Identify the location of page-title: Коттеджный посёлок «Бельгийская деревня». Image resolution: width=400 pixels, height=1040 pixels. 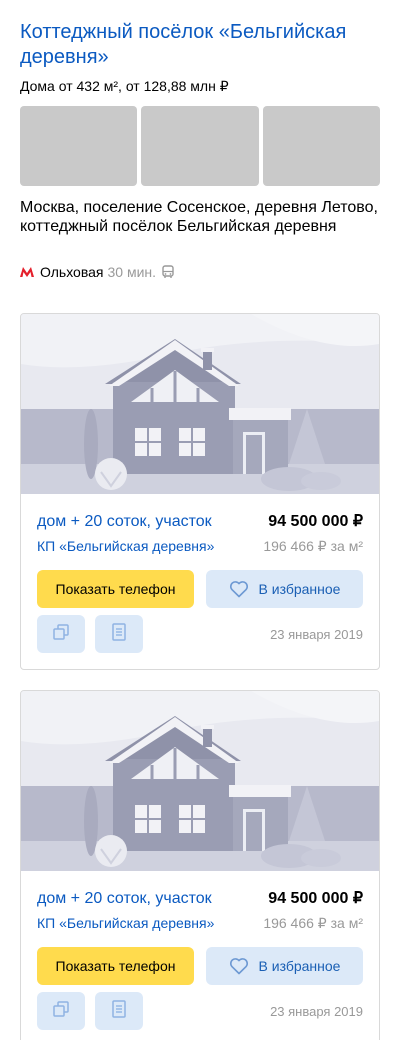
(200, 45).